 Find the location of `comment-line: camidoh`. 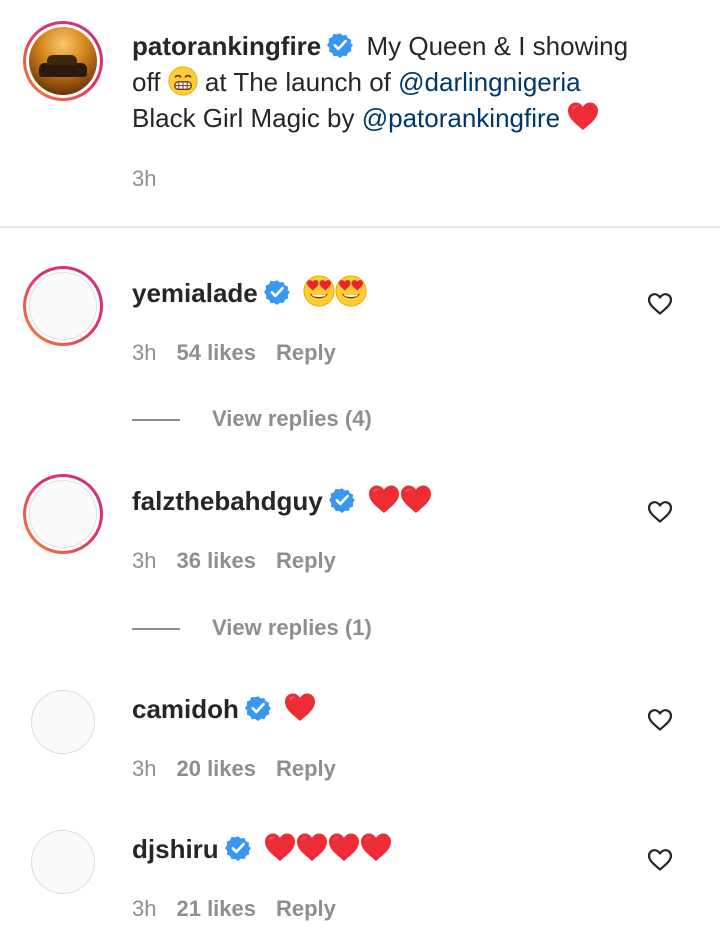

comment-line: camidoh is located at coordinates (224, 711).